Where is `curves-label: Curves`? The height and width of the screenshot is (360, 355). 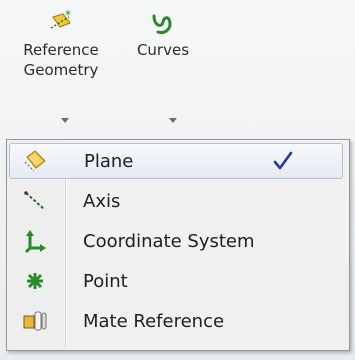 curves-label: Curves is located at coordinates (163, 50).